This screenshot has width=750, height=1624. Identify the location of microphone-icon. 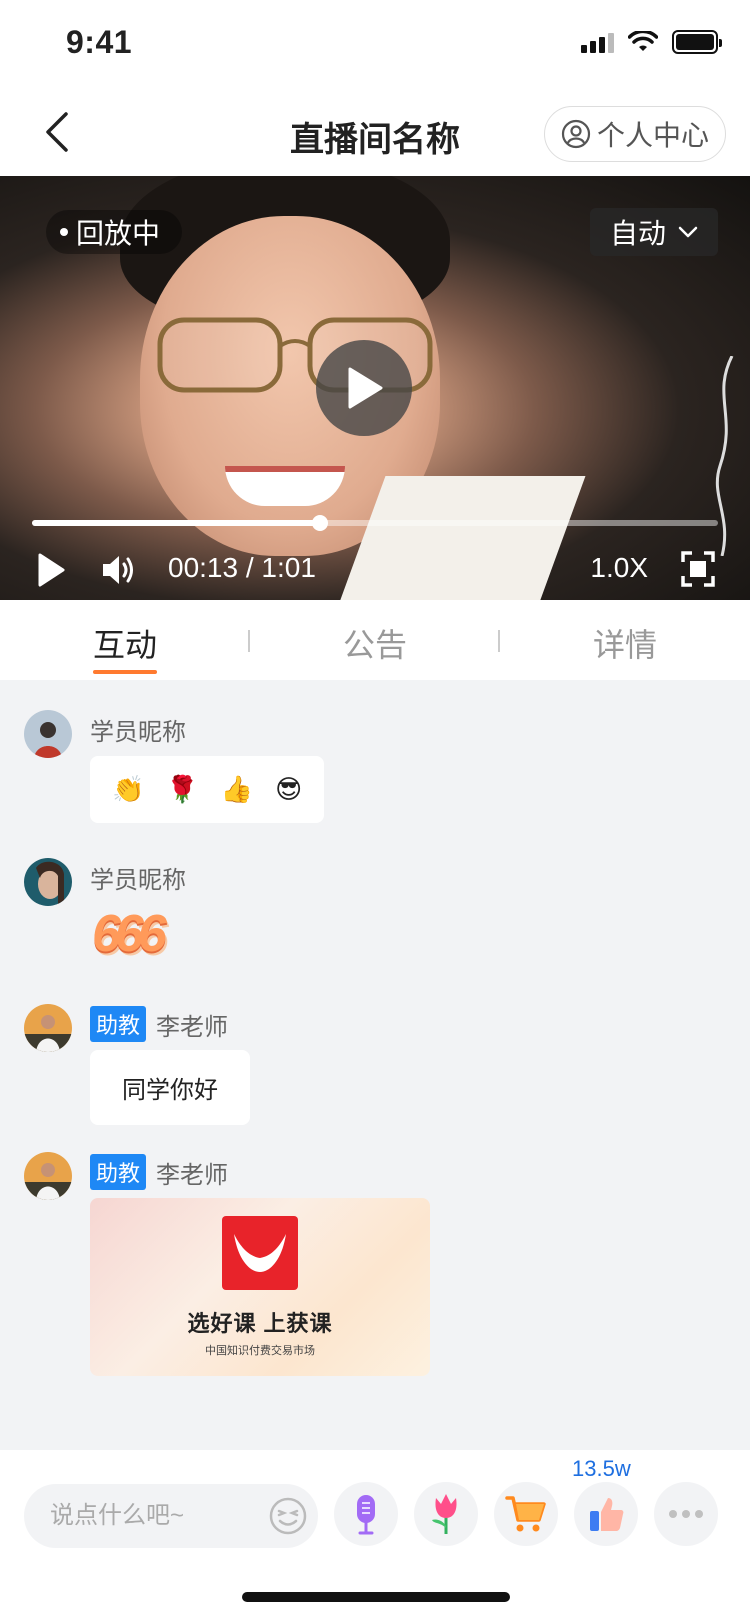
(366, 1515).